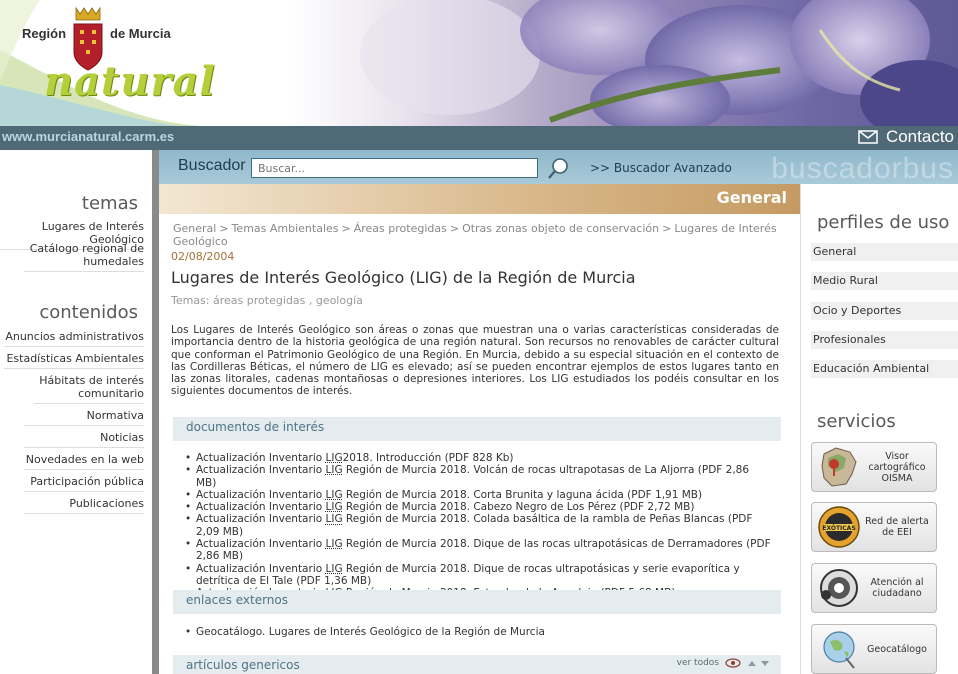  I want to click on svg-text: EXÓTICAS, so click(838, 528).